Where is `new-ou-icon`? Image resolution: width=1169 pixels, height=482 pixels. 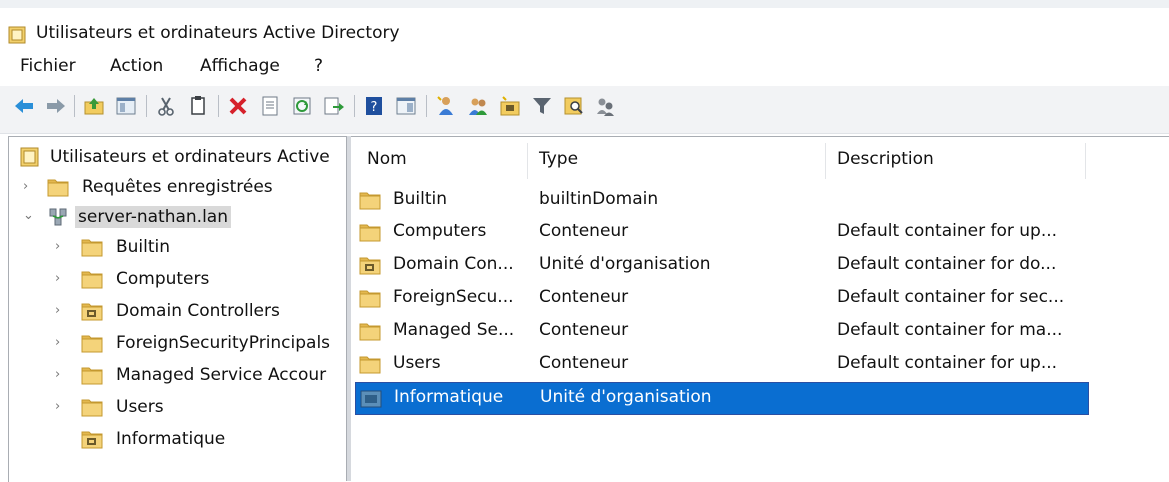 new-ou-icon is located at coordinates (510, 106).